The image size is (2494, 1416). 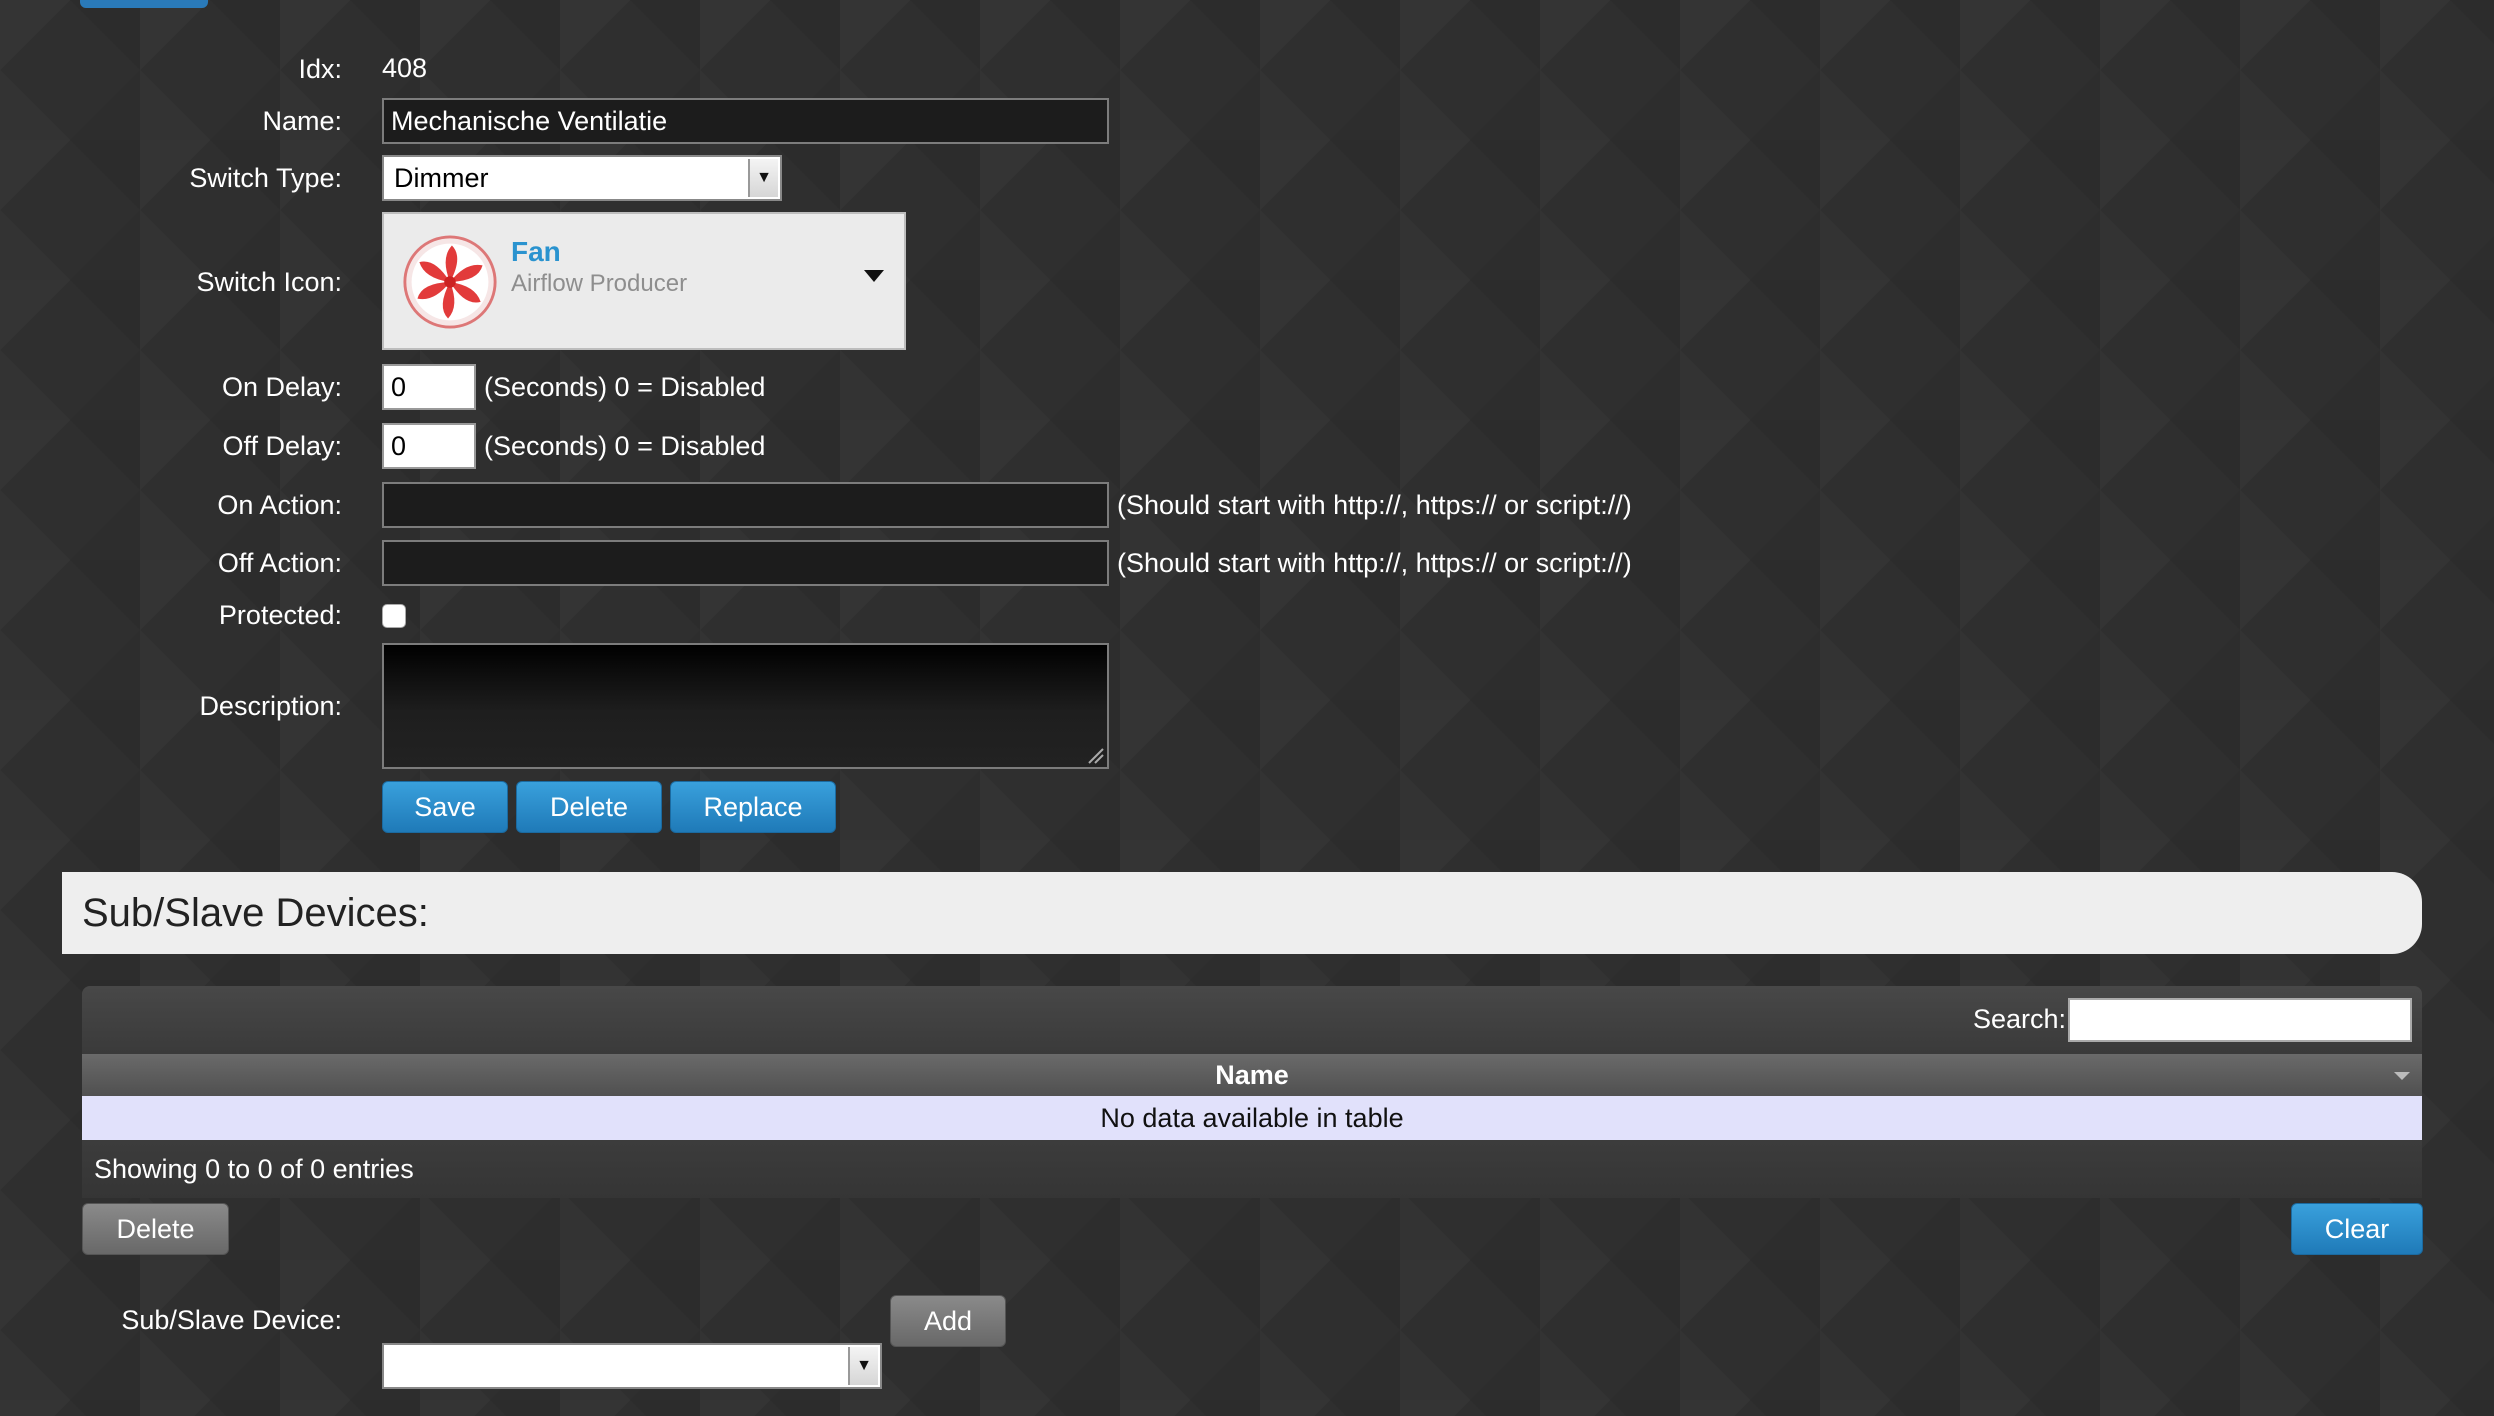 What do you see at coordinates (1242, 913) in the screenshot?
I see `subslave-section-header: Sub/Slave Devices:` at bounding box center [1242, 913].